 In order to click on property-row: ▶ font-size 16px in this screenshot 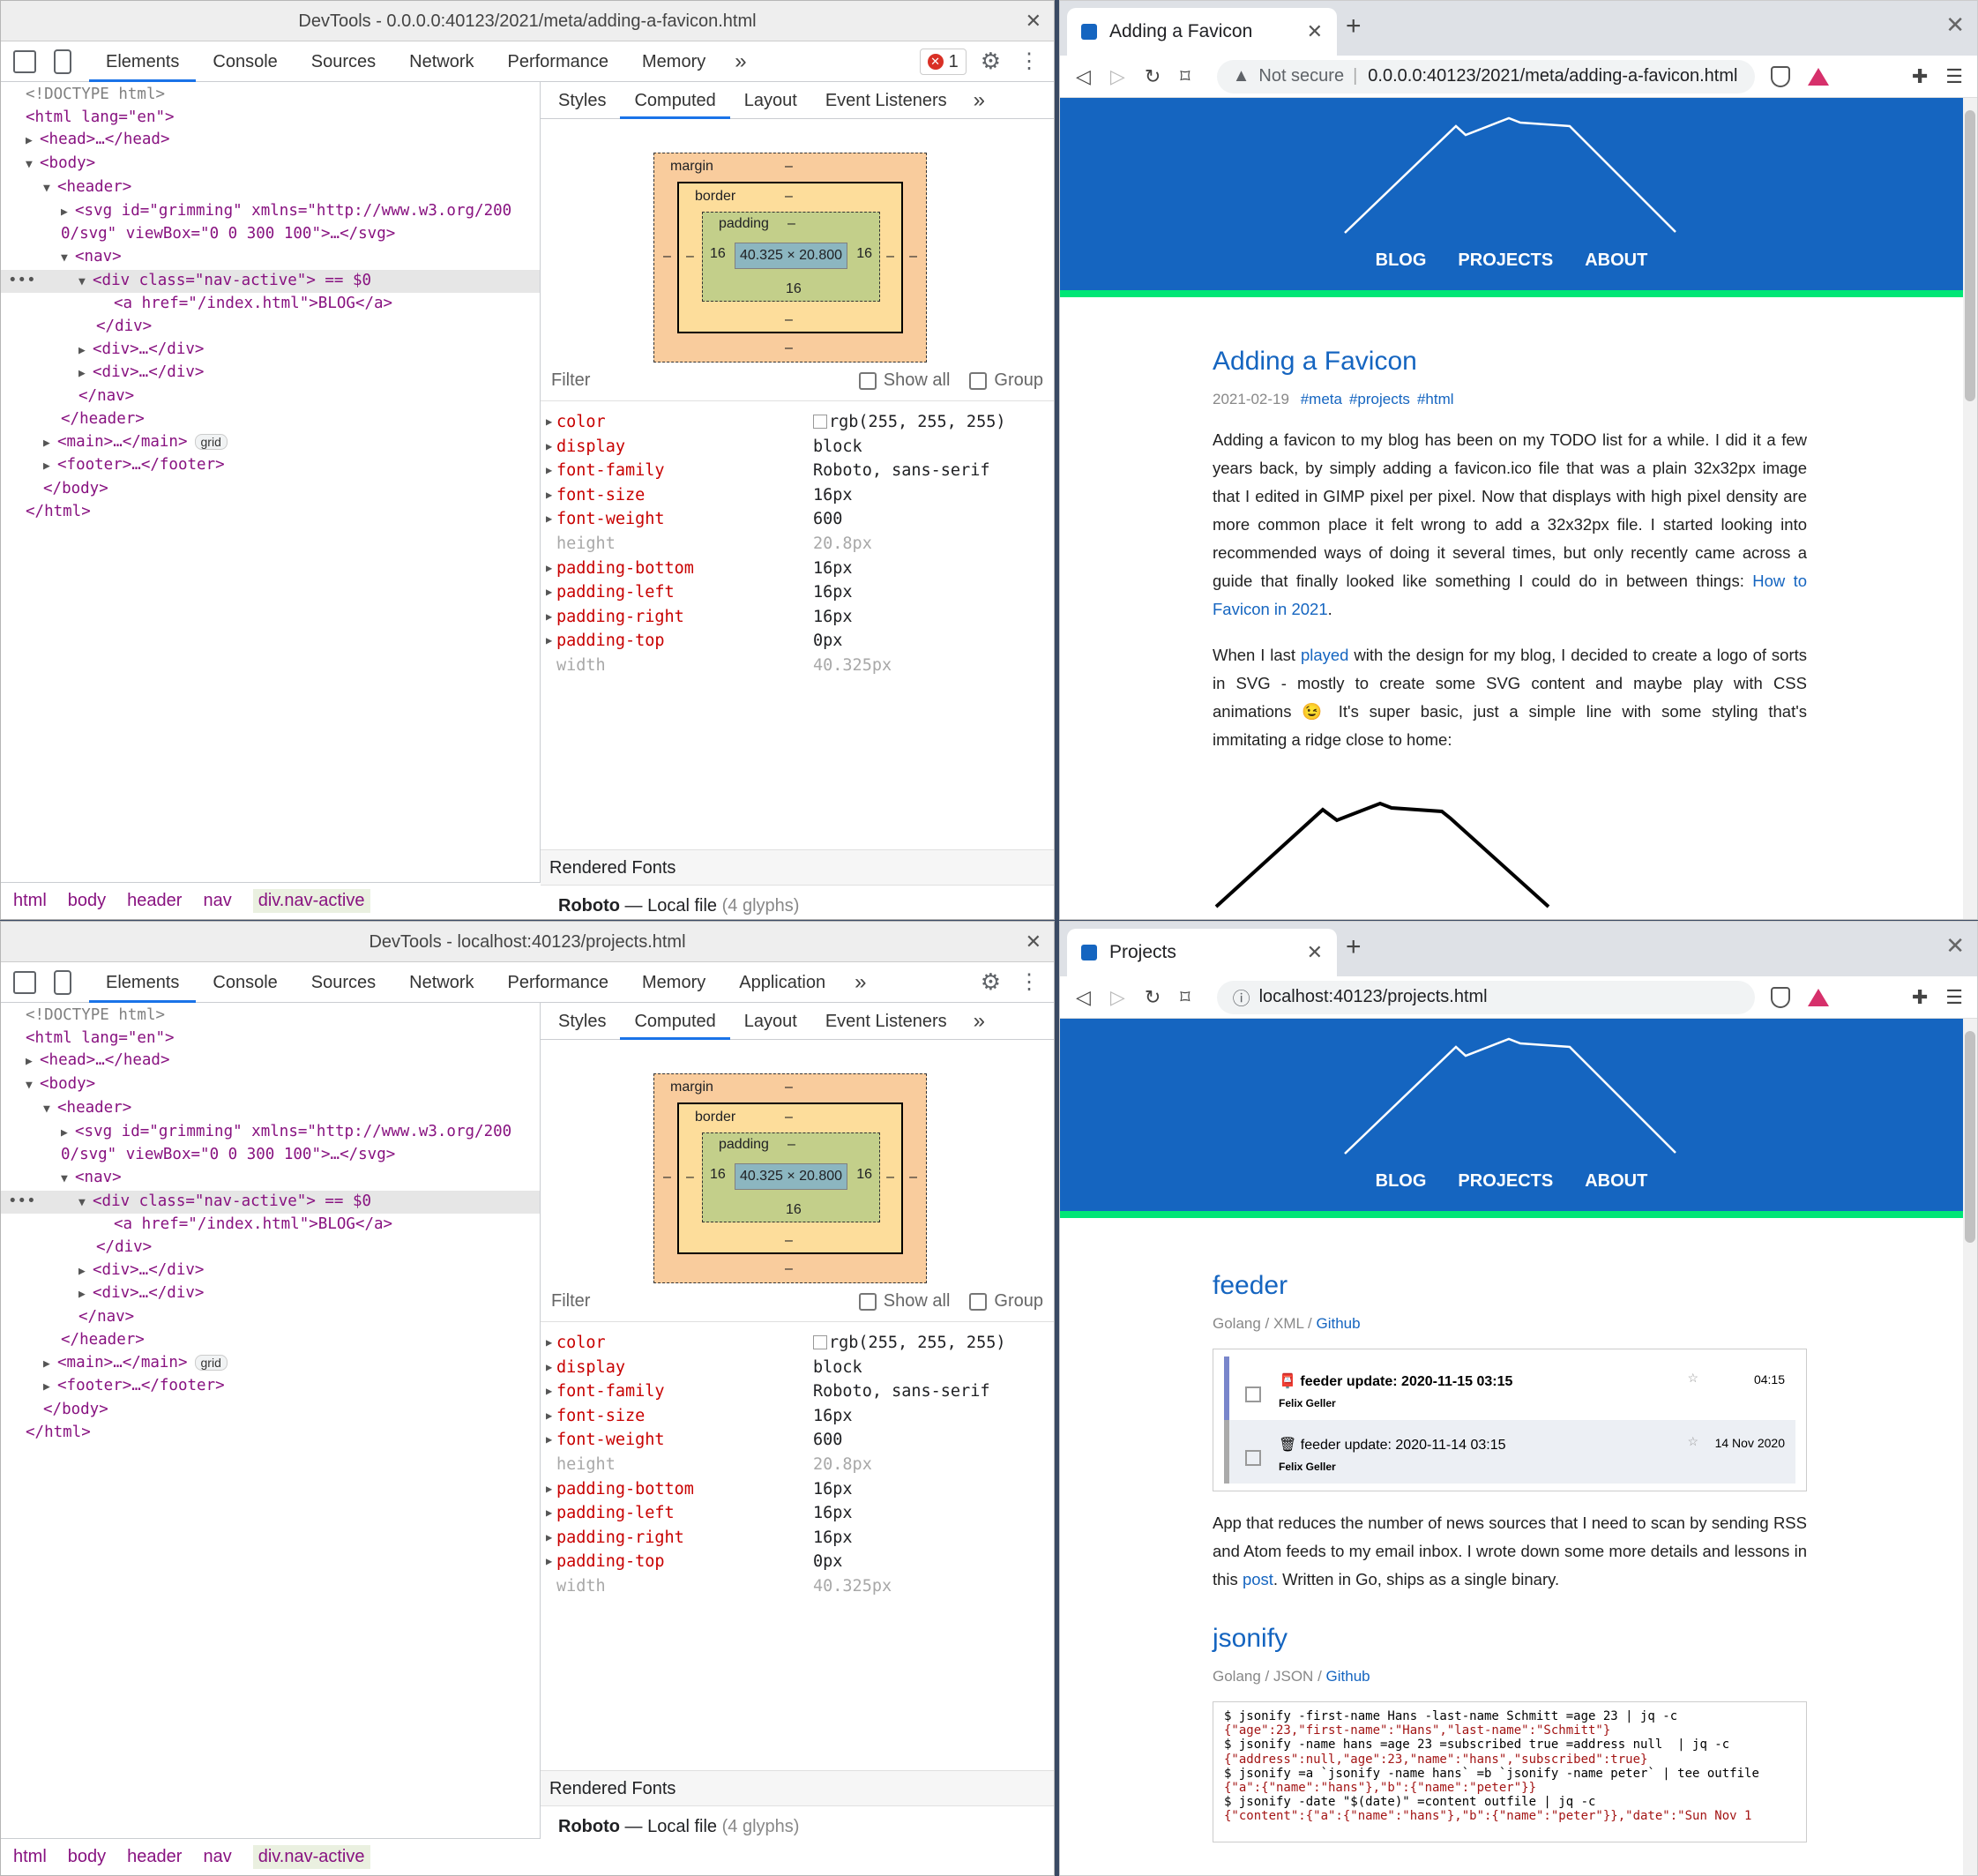, I will do `click(798, 1416)`.